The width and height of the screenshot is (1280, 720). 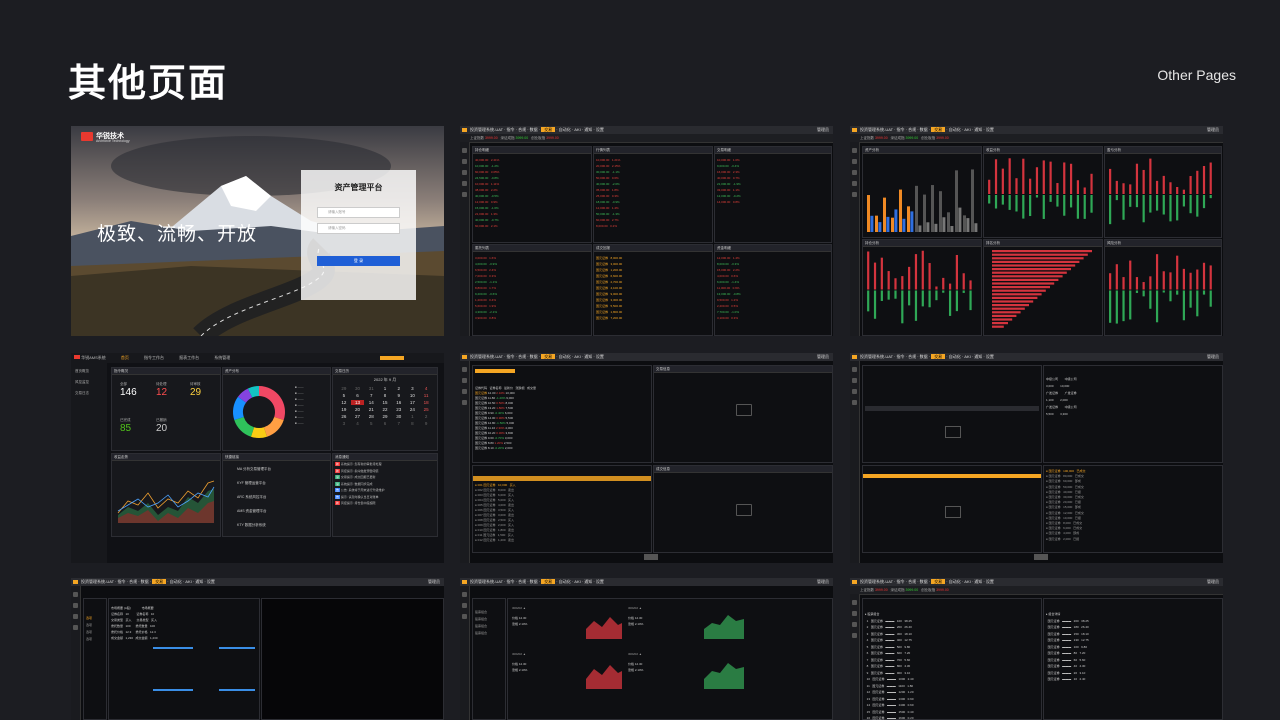 I want to click on hbar, so click(x=1036, y=261).